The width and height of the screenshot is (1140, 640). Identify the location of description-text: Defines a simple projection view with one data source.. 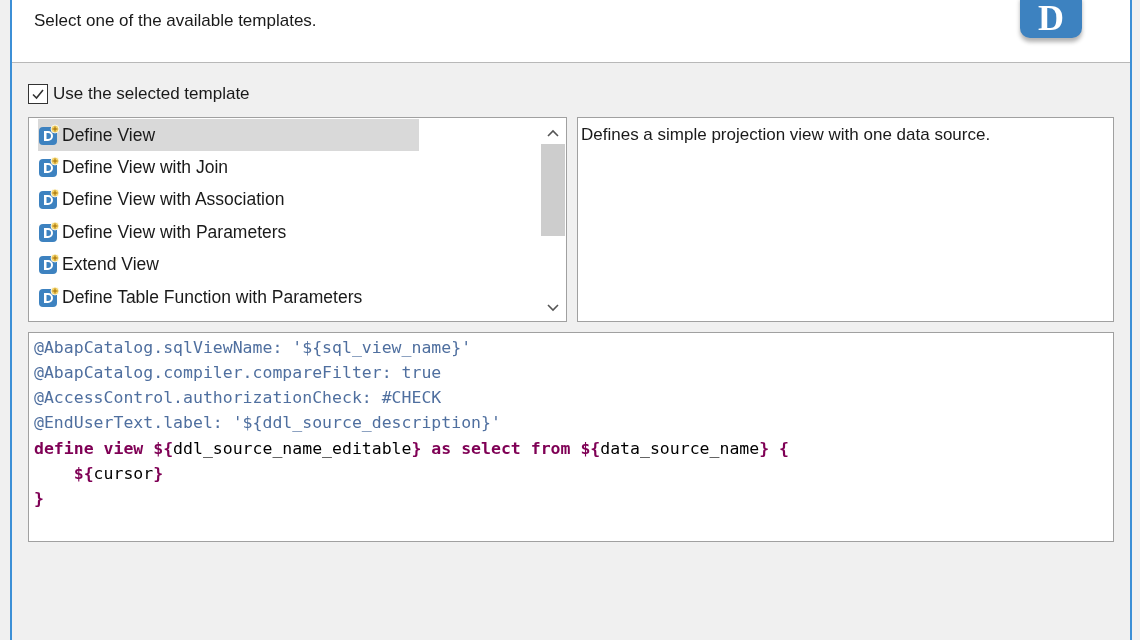
(786, 134).